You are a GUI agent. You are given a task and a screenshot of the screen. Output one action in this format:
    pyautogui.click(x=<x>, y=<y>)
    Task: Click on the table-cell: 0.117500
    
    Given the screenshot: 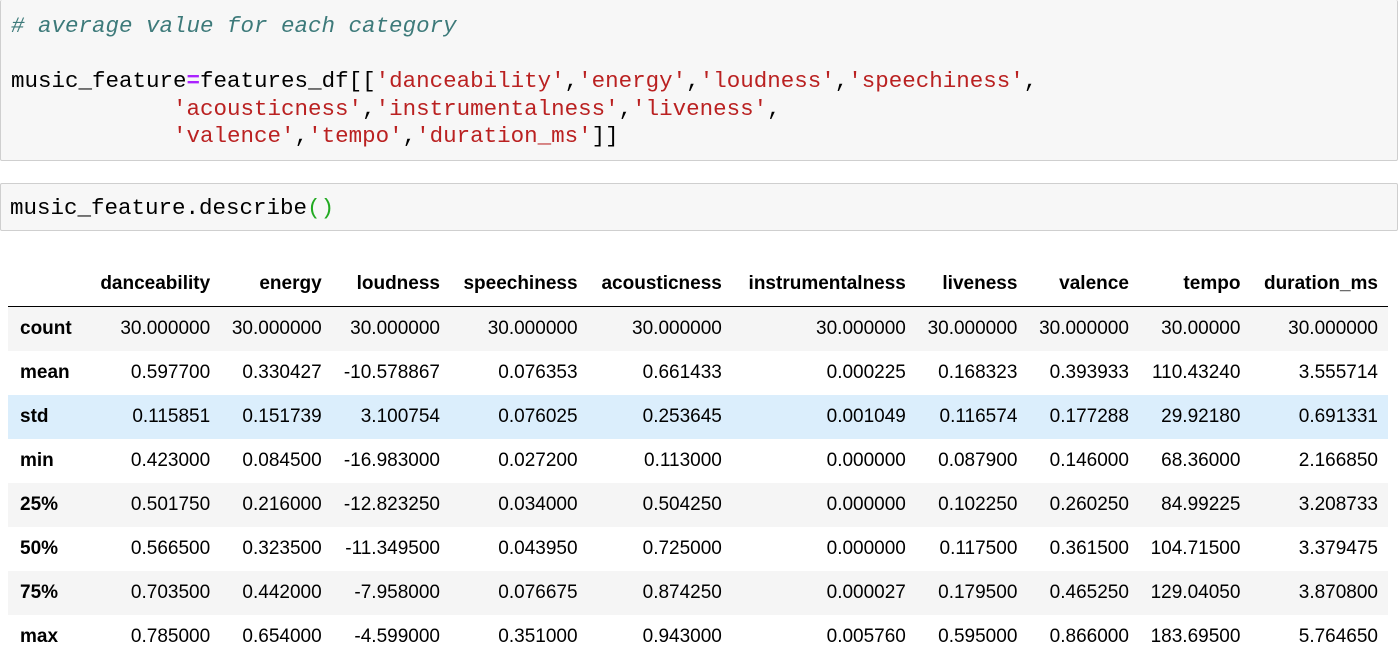 What is the action you would take?
    pyautogui.click(x=978, y=548)
    